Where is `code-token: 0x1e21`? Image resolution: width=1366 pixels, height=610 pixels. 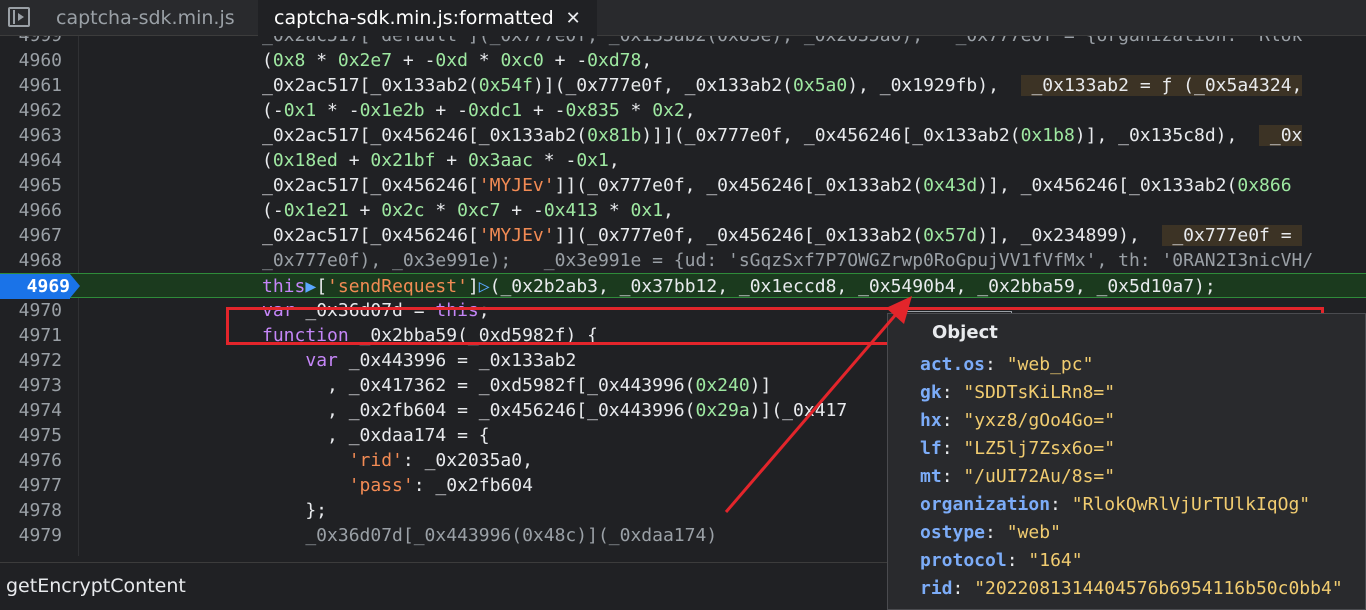
code-token: 0x1e21 is located at coordinates (316, 210).